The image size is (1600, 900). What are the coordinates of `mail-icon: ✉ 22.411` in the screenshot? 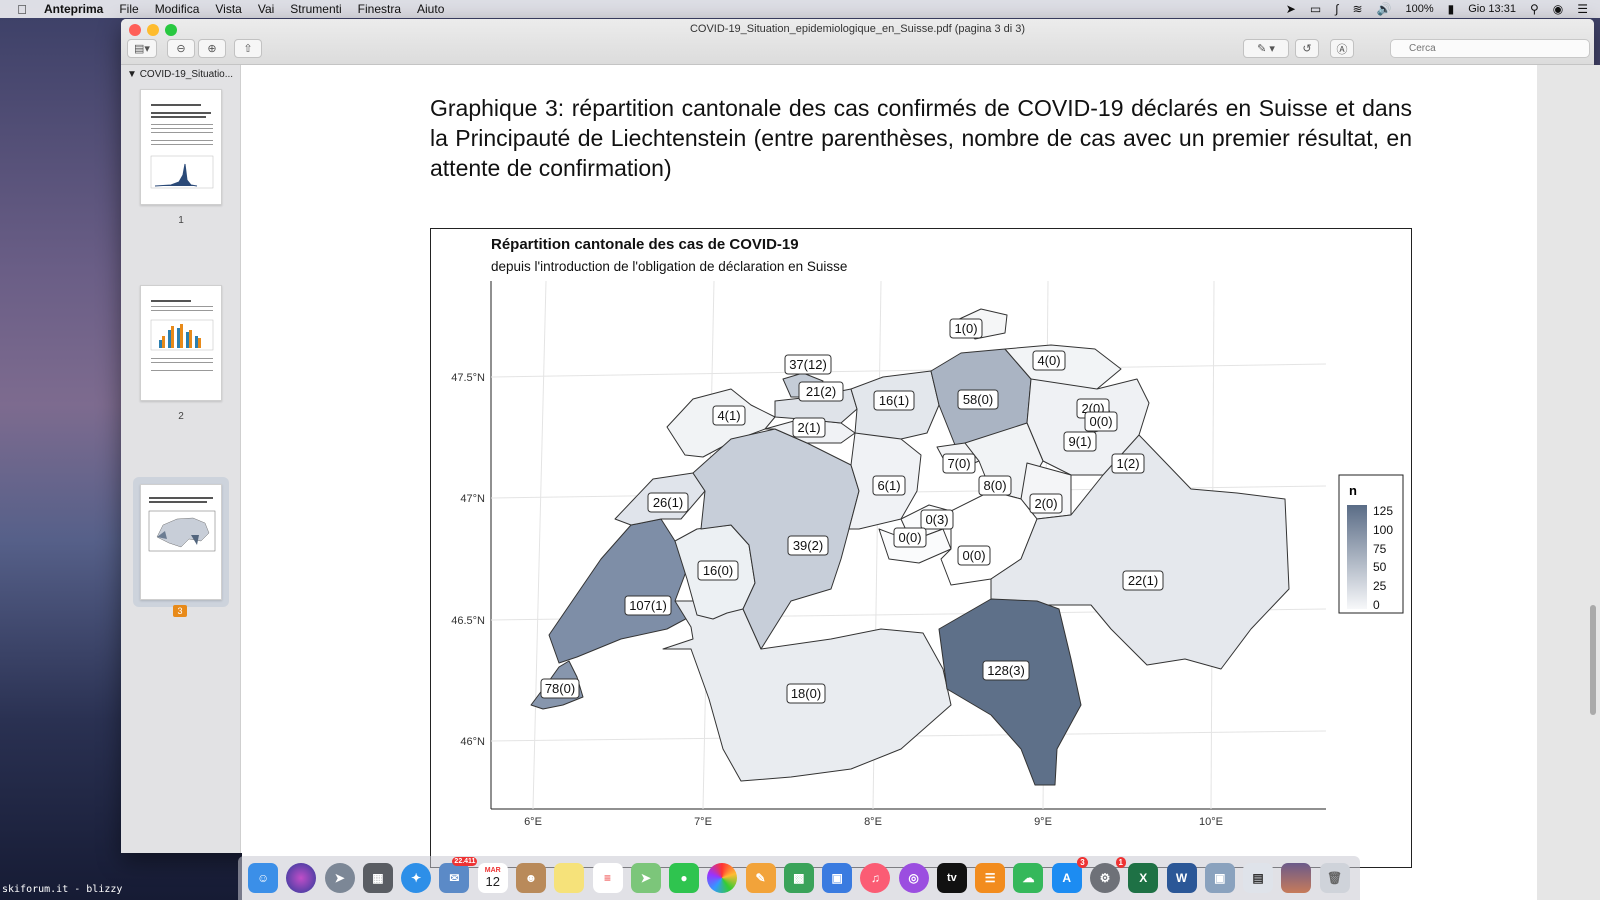 It's located at (458, 875).